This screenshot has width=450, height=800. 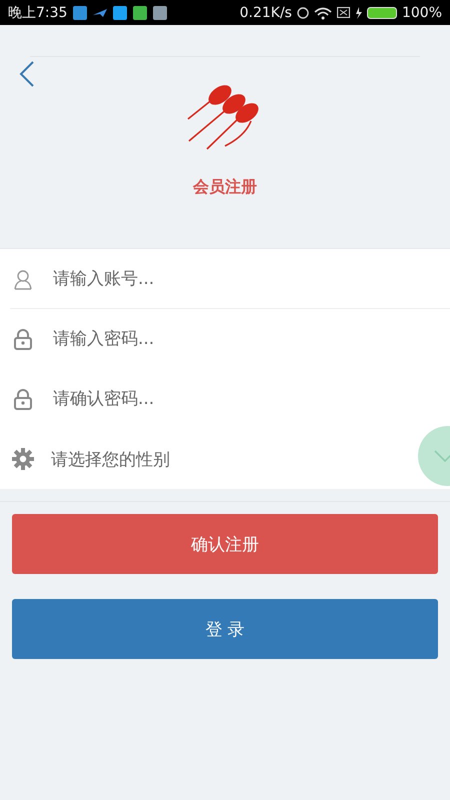 What do you see at coordinates (442, 456) in the screenshot?
I see `chevron-down-icon` at bounding box center [442, 456].